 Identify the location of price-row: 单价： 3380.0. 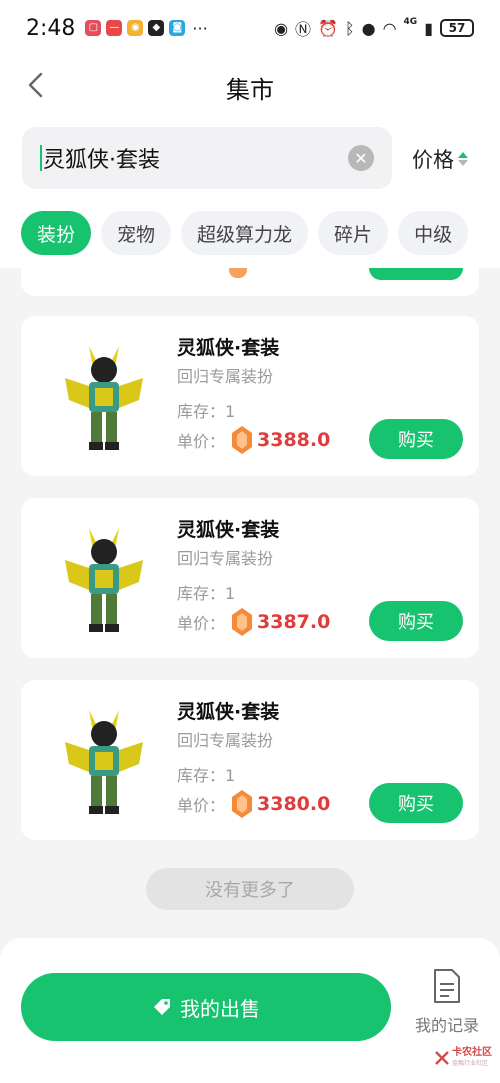
(253, 804).